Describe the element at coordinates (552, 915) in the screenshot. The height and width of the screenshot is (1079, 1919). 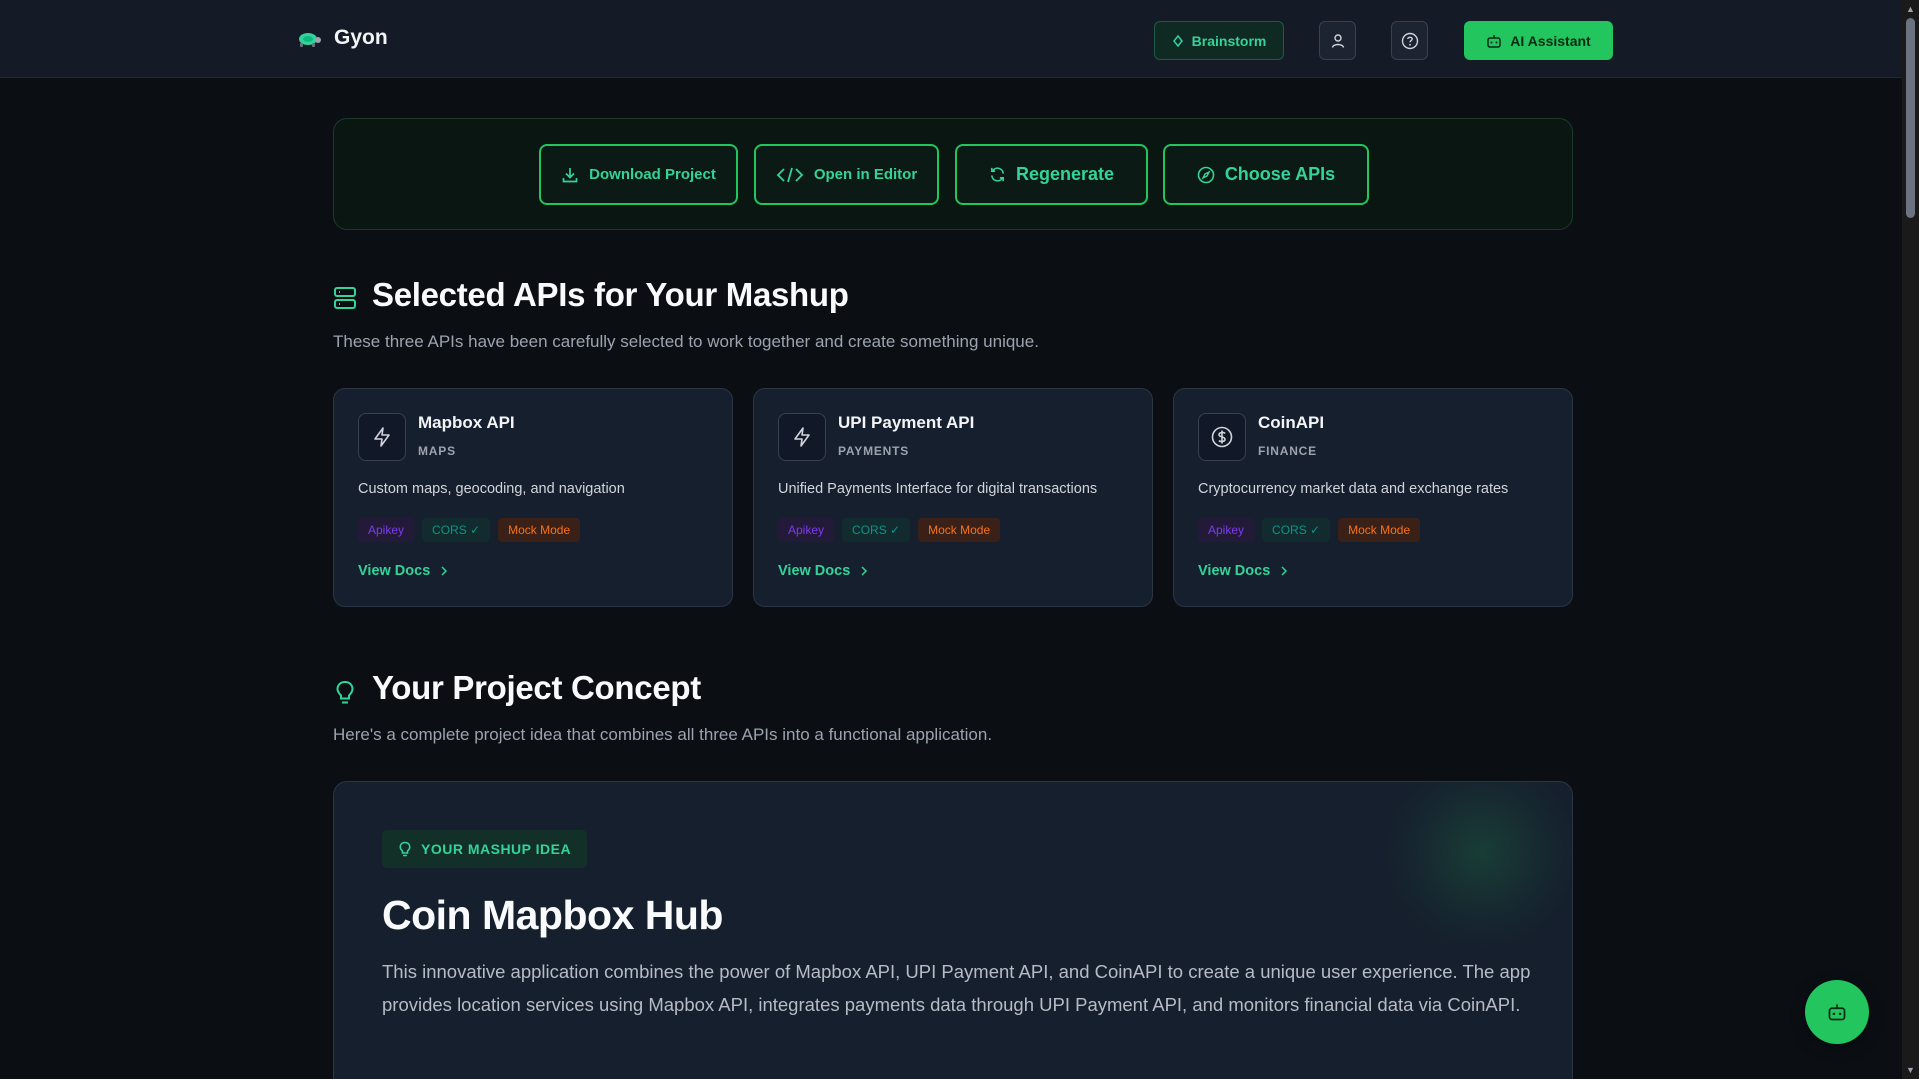
I see `concept-title: Coin Mapbox Hub` at that location.